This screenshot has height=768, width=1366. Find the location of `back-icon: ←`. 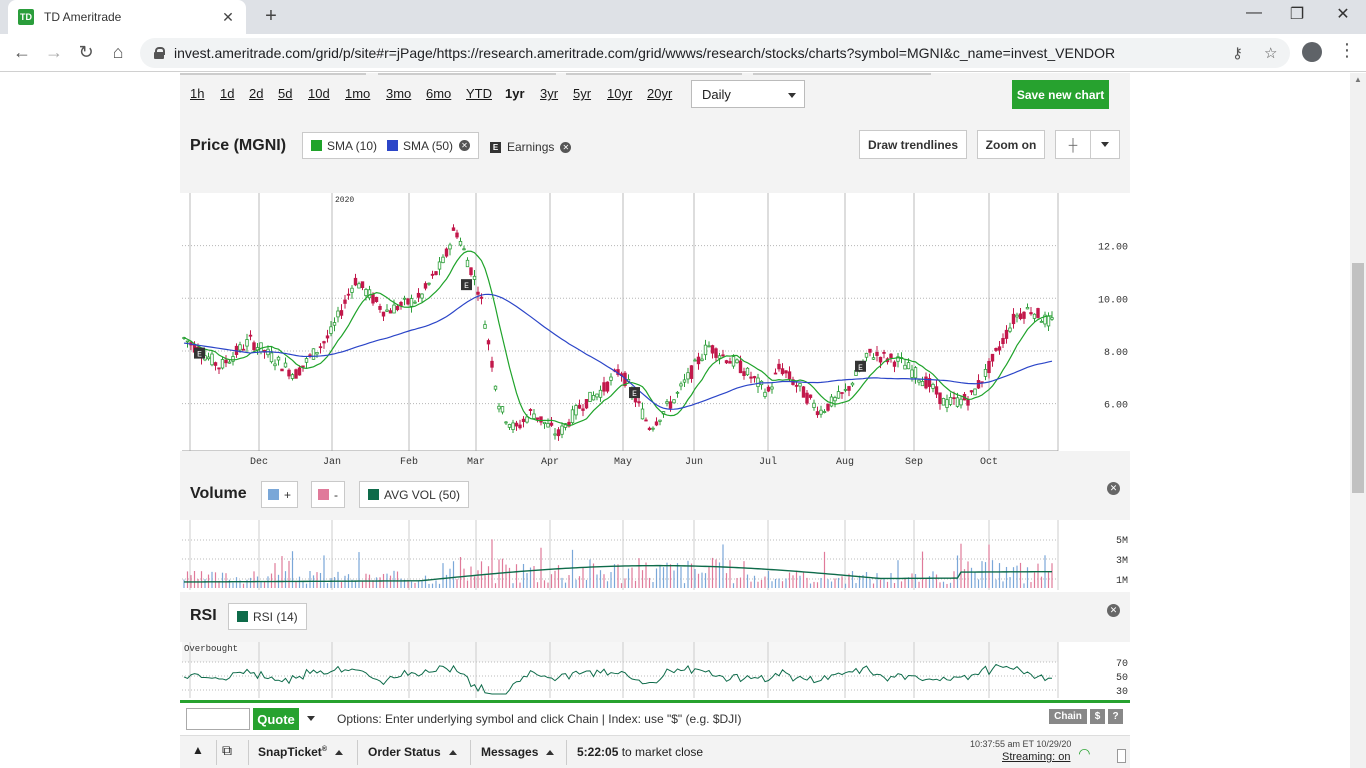

back-icon: ← is located at coordinates (22, 52).